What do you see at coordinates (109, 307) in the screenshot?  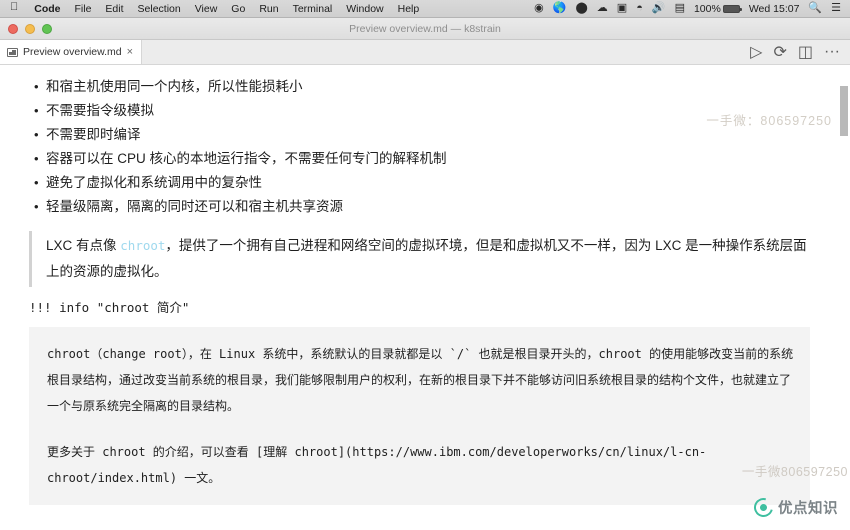 I see `admonition-marker: !!! info "chroot 简介"` at bounding box center [109, 307].